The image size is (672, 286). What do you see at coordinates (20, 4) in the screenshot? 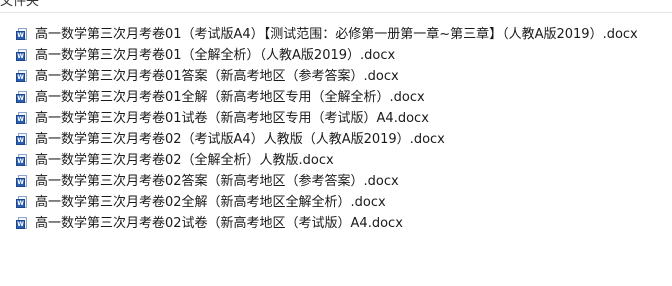
I see `folder-title: 文件夹` at bounding box center [20, 4].